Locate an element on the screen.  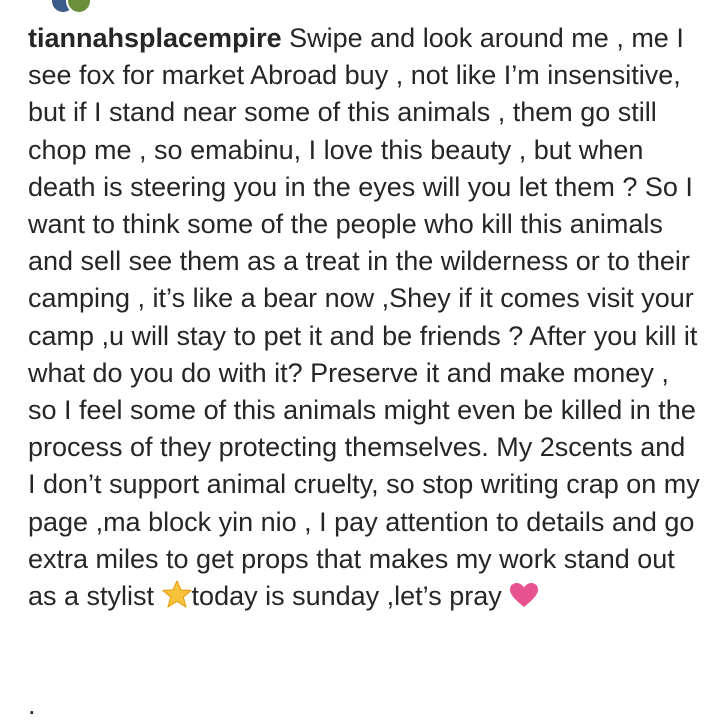
comment-text-end: today is sunday ,let’s pray is located at coordinates (350, 596).